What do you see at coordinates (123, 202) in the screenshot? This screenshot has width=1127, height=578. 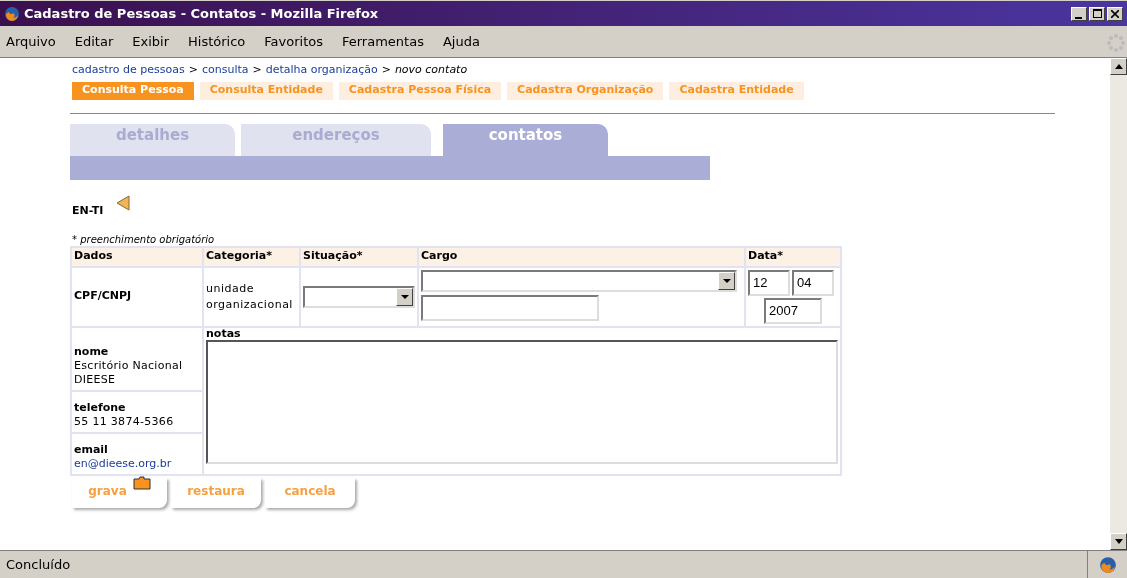 I see `back-arrow-icon` at bounding box center [123, 202].